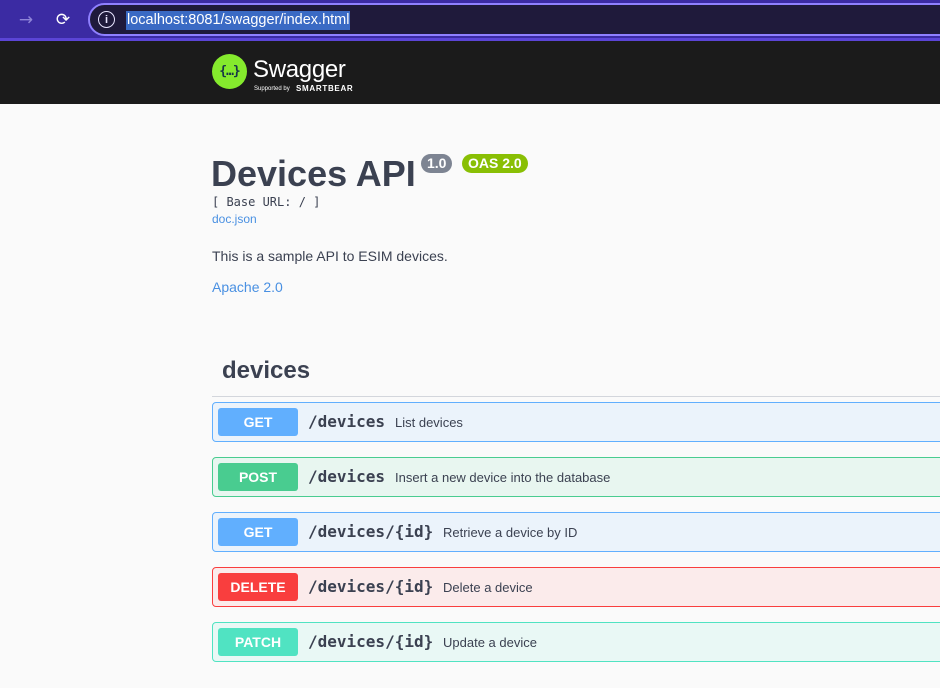 Image resolution: width=940 pixels, height=688 pixels. I want to click on swagger-logo-title: Swagger, so click(299, 70).